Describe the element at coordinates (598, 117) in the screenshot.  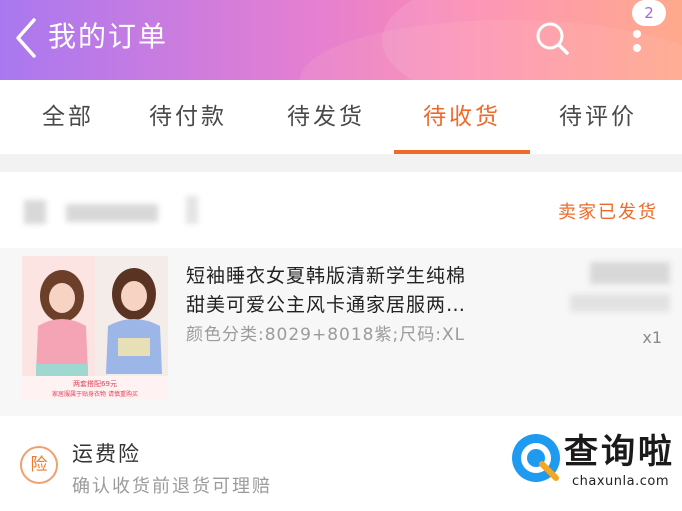
I see `tab-pending-review: 待评价` at that location.